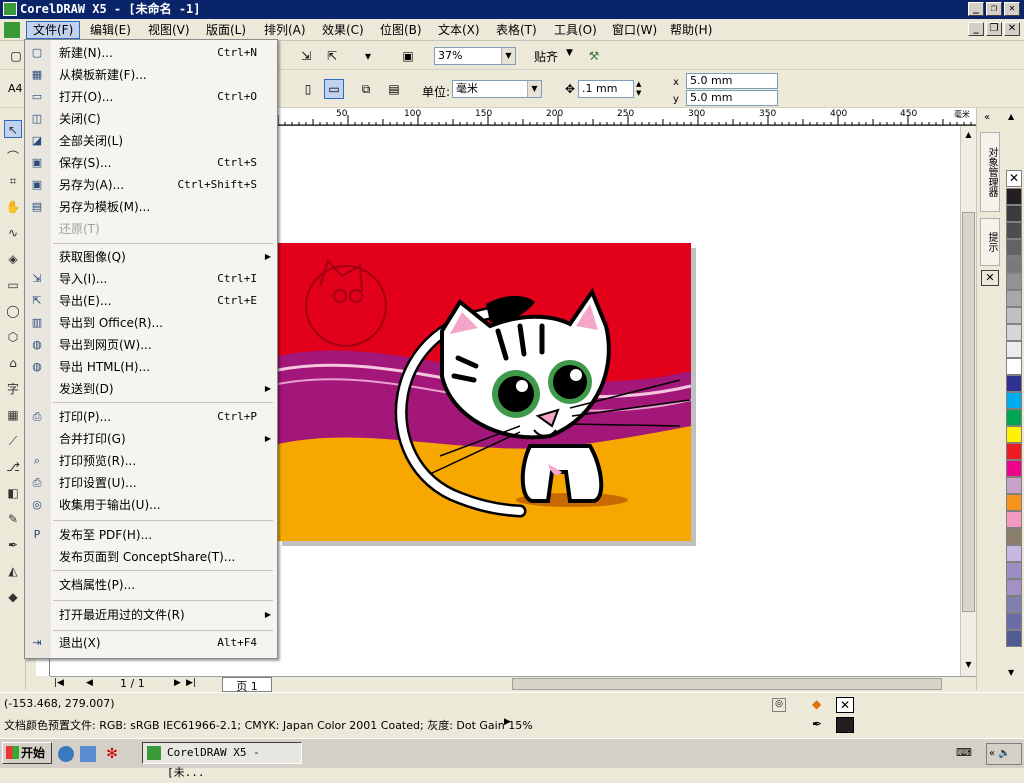 The width and height of the screenshot is (1024, 783). I want to click on menu-table: 表格(T), so click(516, 30).